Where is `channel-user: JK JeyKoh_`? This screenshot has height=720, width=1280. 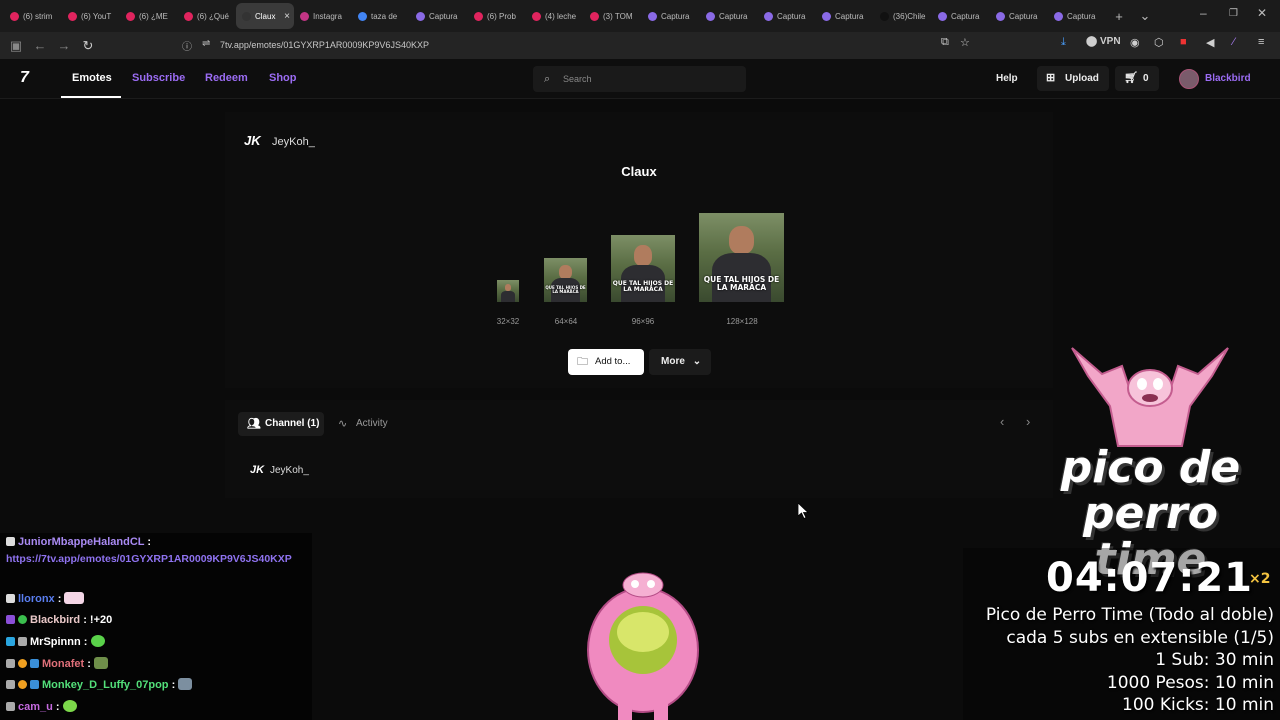
channel-user: JK JeyKoh_ is located at coordinates (279, 470).